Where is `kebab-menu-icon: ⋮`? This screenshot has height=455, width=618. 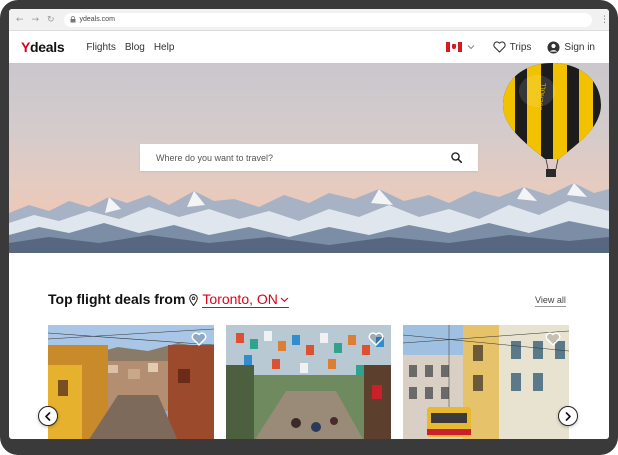 kebab-menu-icon: ⋮ is located at coordinates (604, 20).